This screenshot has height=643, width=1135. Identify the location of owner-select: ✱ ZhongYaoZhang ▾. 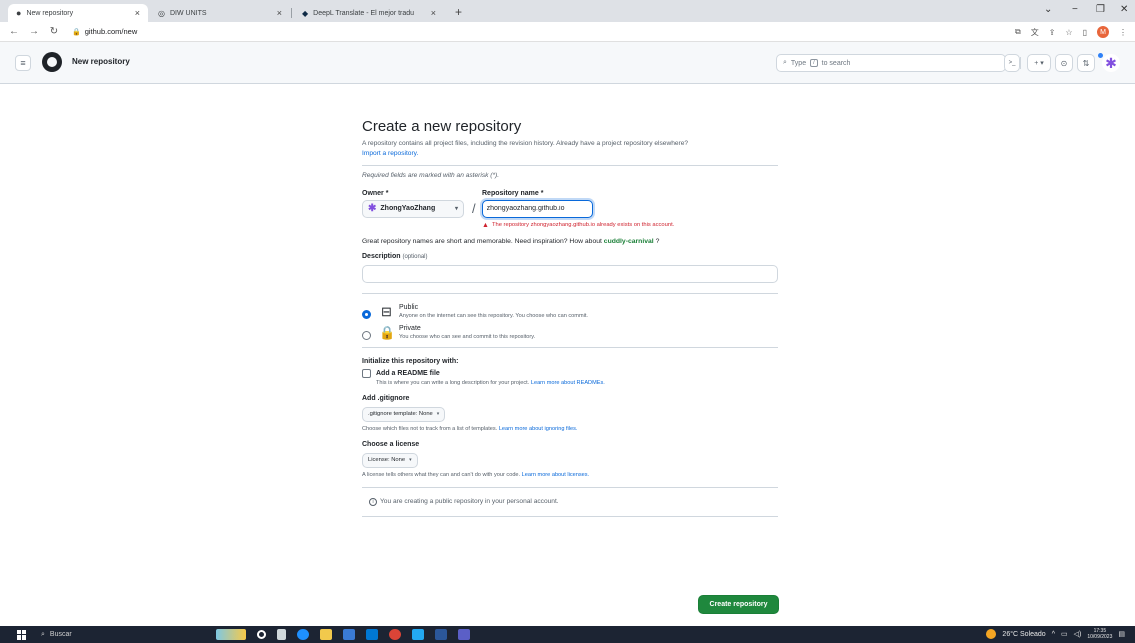
(413, 208).